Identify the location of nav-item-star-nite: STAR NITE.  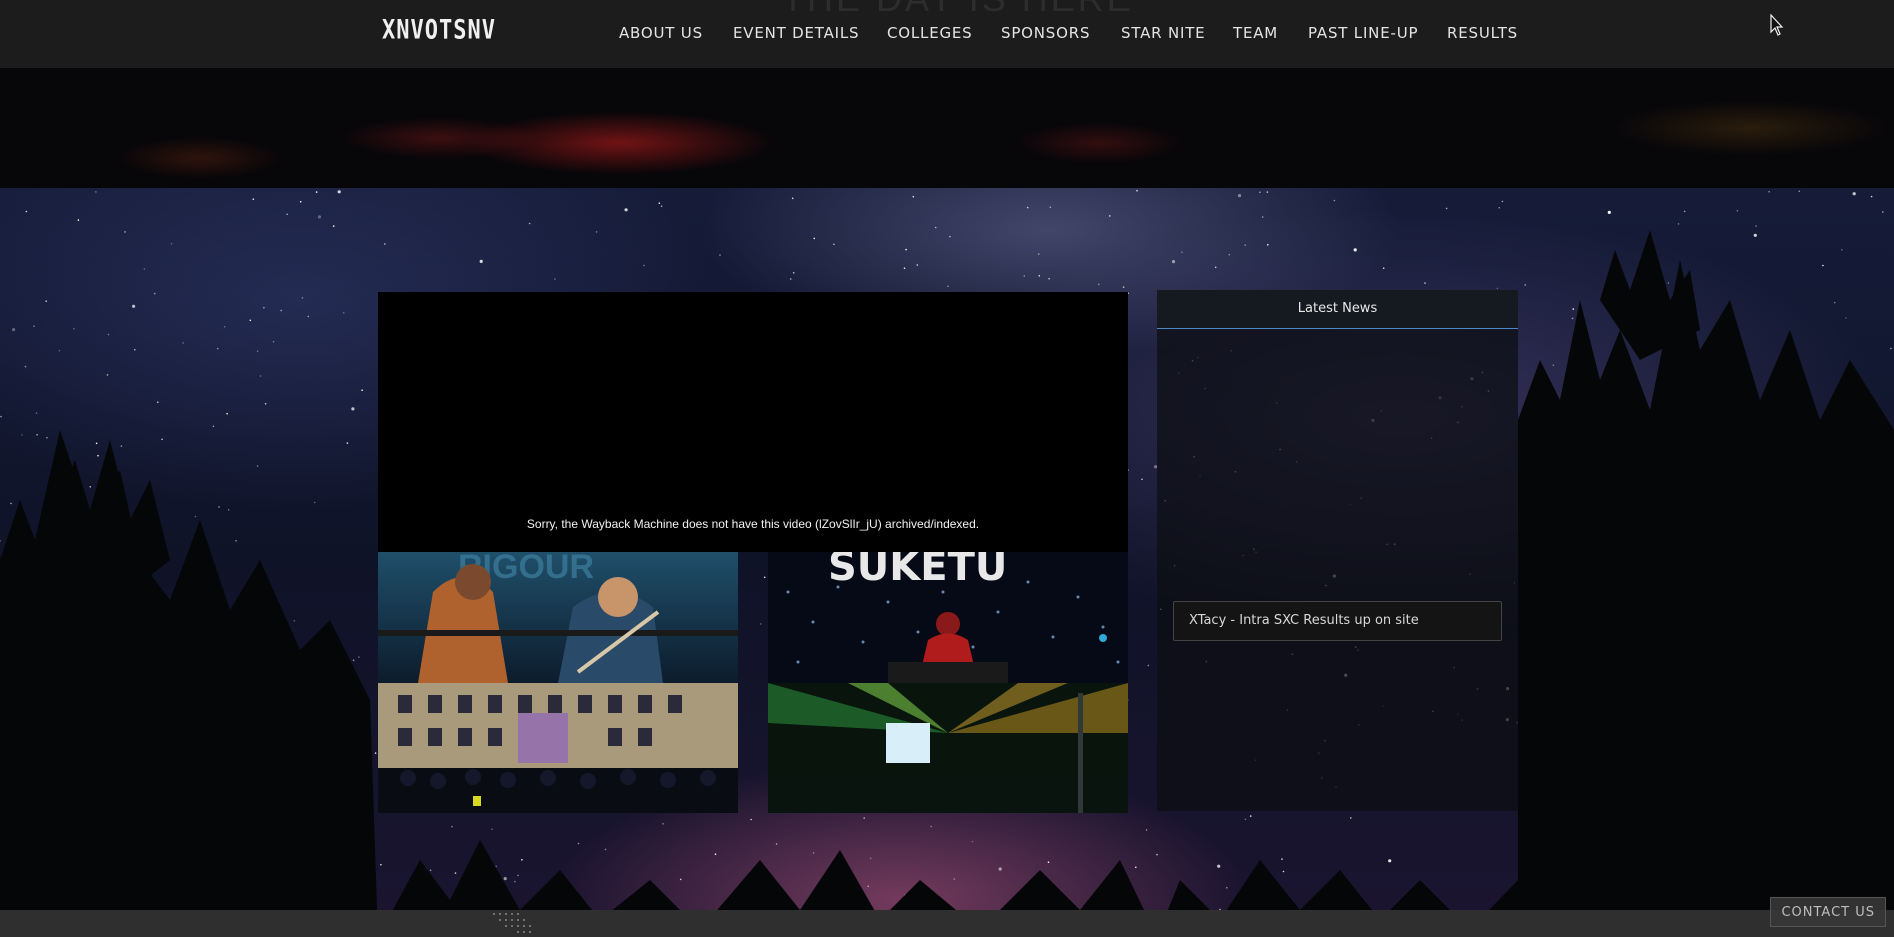
(1163, 33).